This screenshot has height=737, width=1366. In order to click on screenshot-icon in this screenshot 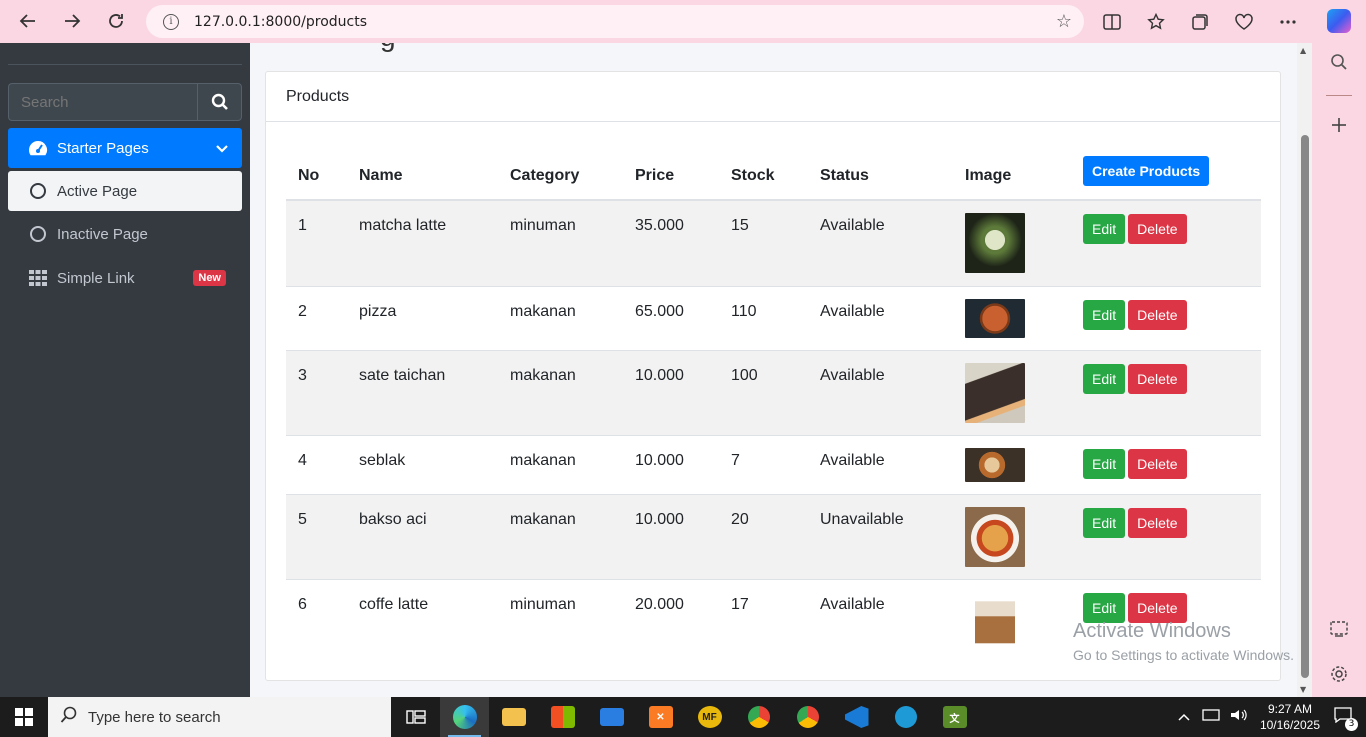, I will do `click(1339, 631)`.